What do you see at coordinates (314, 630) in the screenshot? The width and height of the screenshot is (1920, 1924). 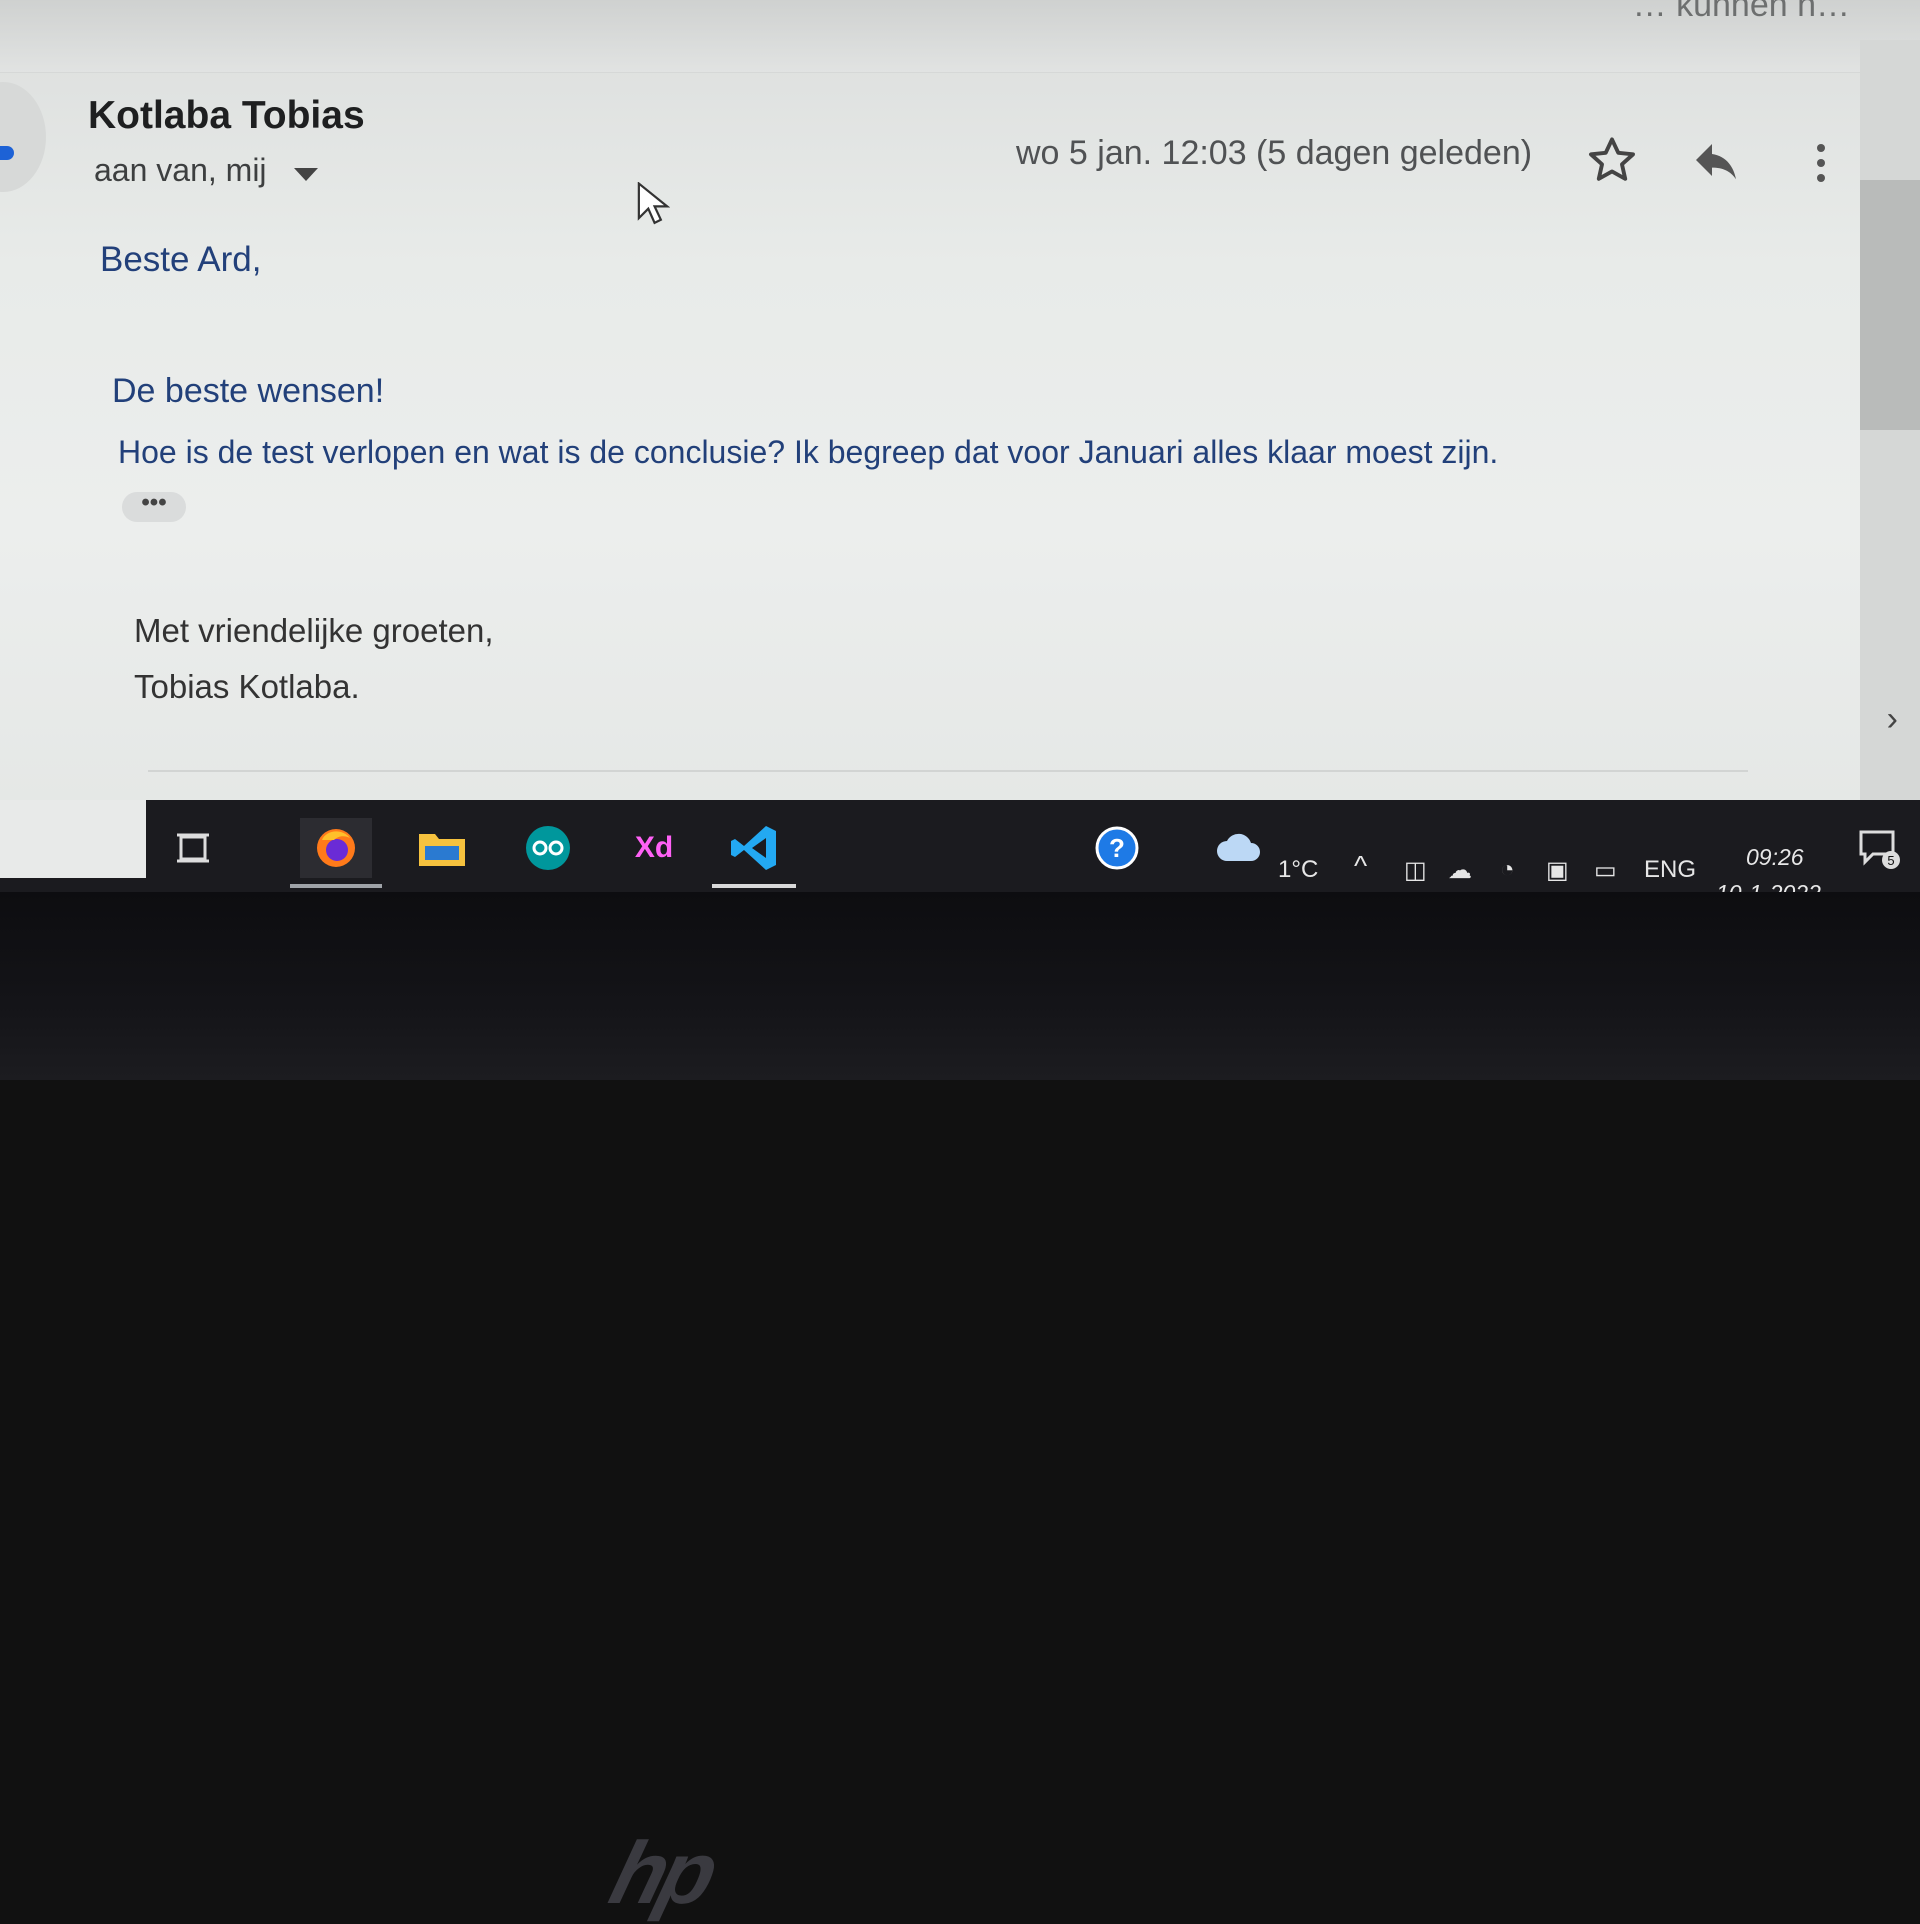 I see `regards-text: Met vriendelijke groeten,` at bounding box center [314, 630].